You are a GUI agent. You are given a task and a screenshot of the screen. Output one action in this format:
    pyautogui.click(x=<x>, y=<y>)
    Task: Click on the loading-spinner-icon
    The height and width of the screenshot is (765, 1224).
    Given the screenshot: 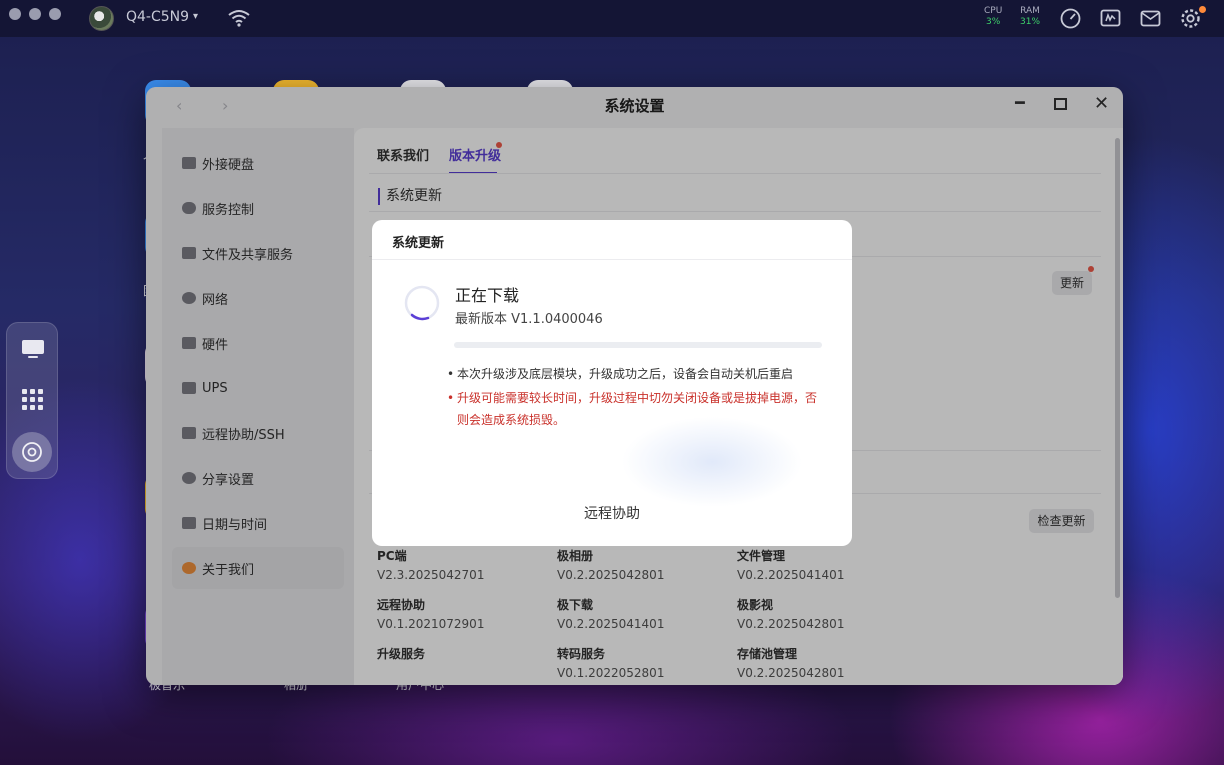 What is the action you would take?
    pyautogui.click(x=422, y=303)
    